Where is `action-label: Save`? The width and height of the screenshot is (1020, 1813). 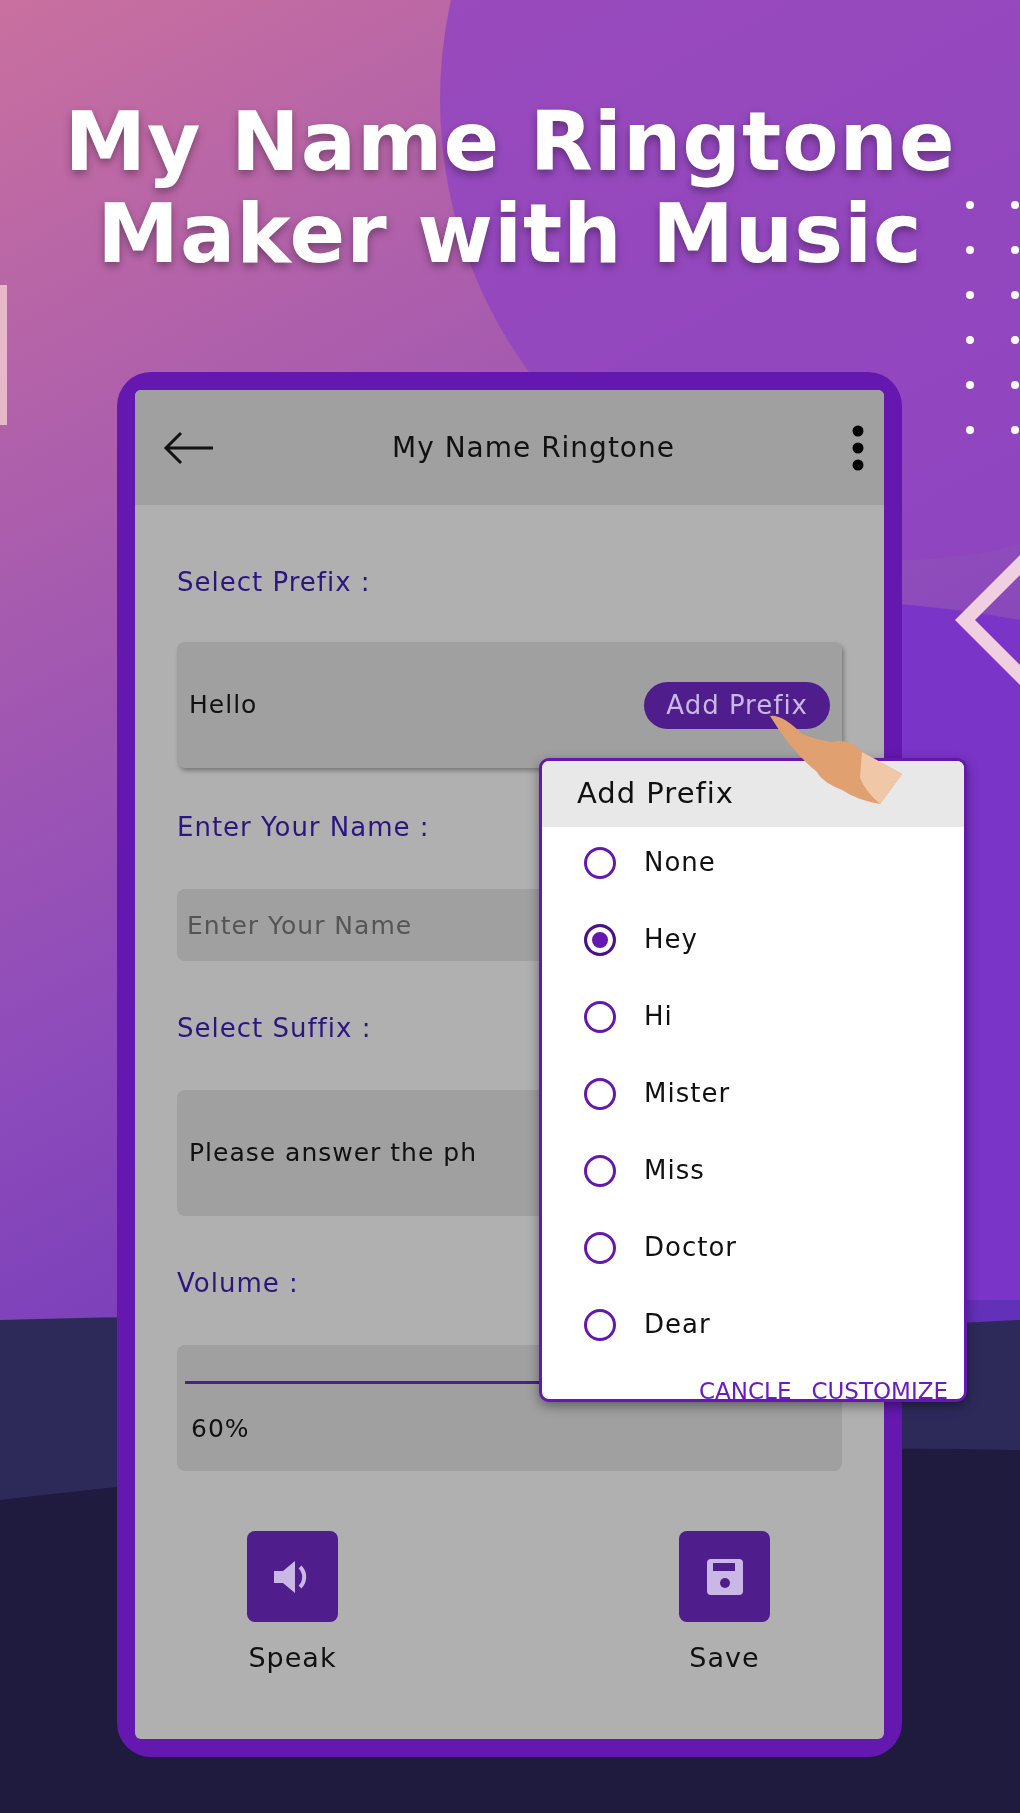
action-label: Save is located at coordinates (724, 1658).